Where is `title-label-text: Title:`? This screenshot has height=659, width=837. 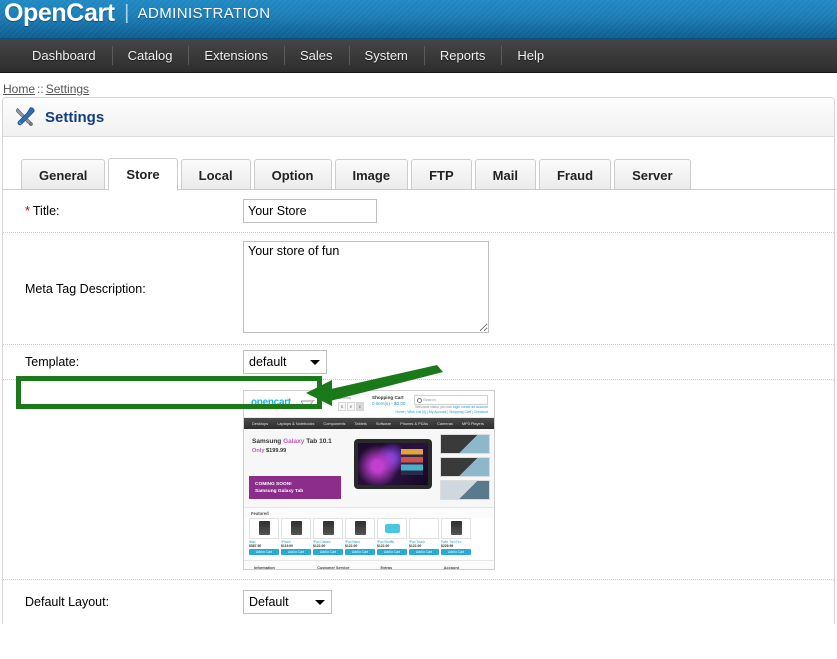
title-label-text: Title: is located at coordinates (46, 211).